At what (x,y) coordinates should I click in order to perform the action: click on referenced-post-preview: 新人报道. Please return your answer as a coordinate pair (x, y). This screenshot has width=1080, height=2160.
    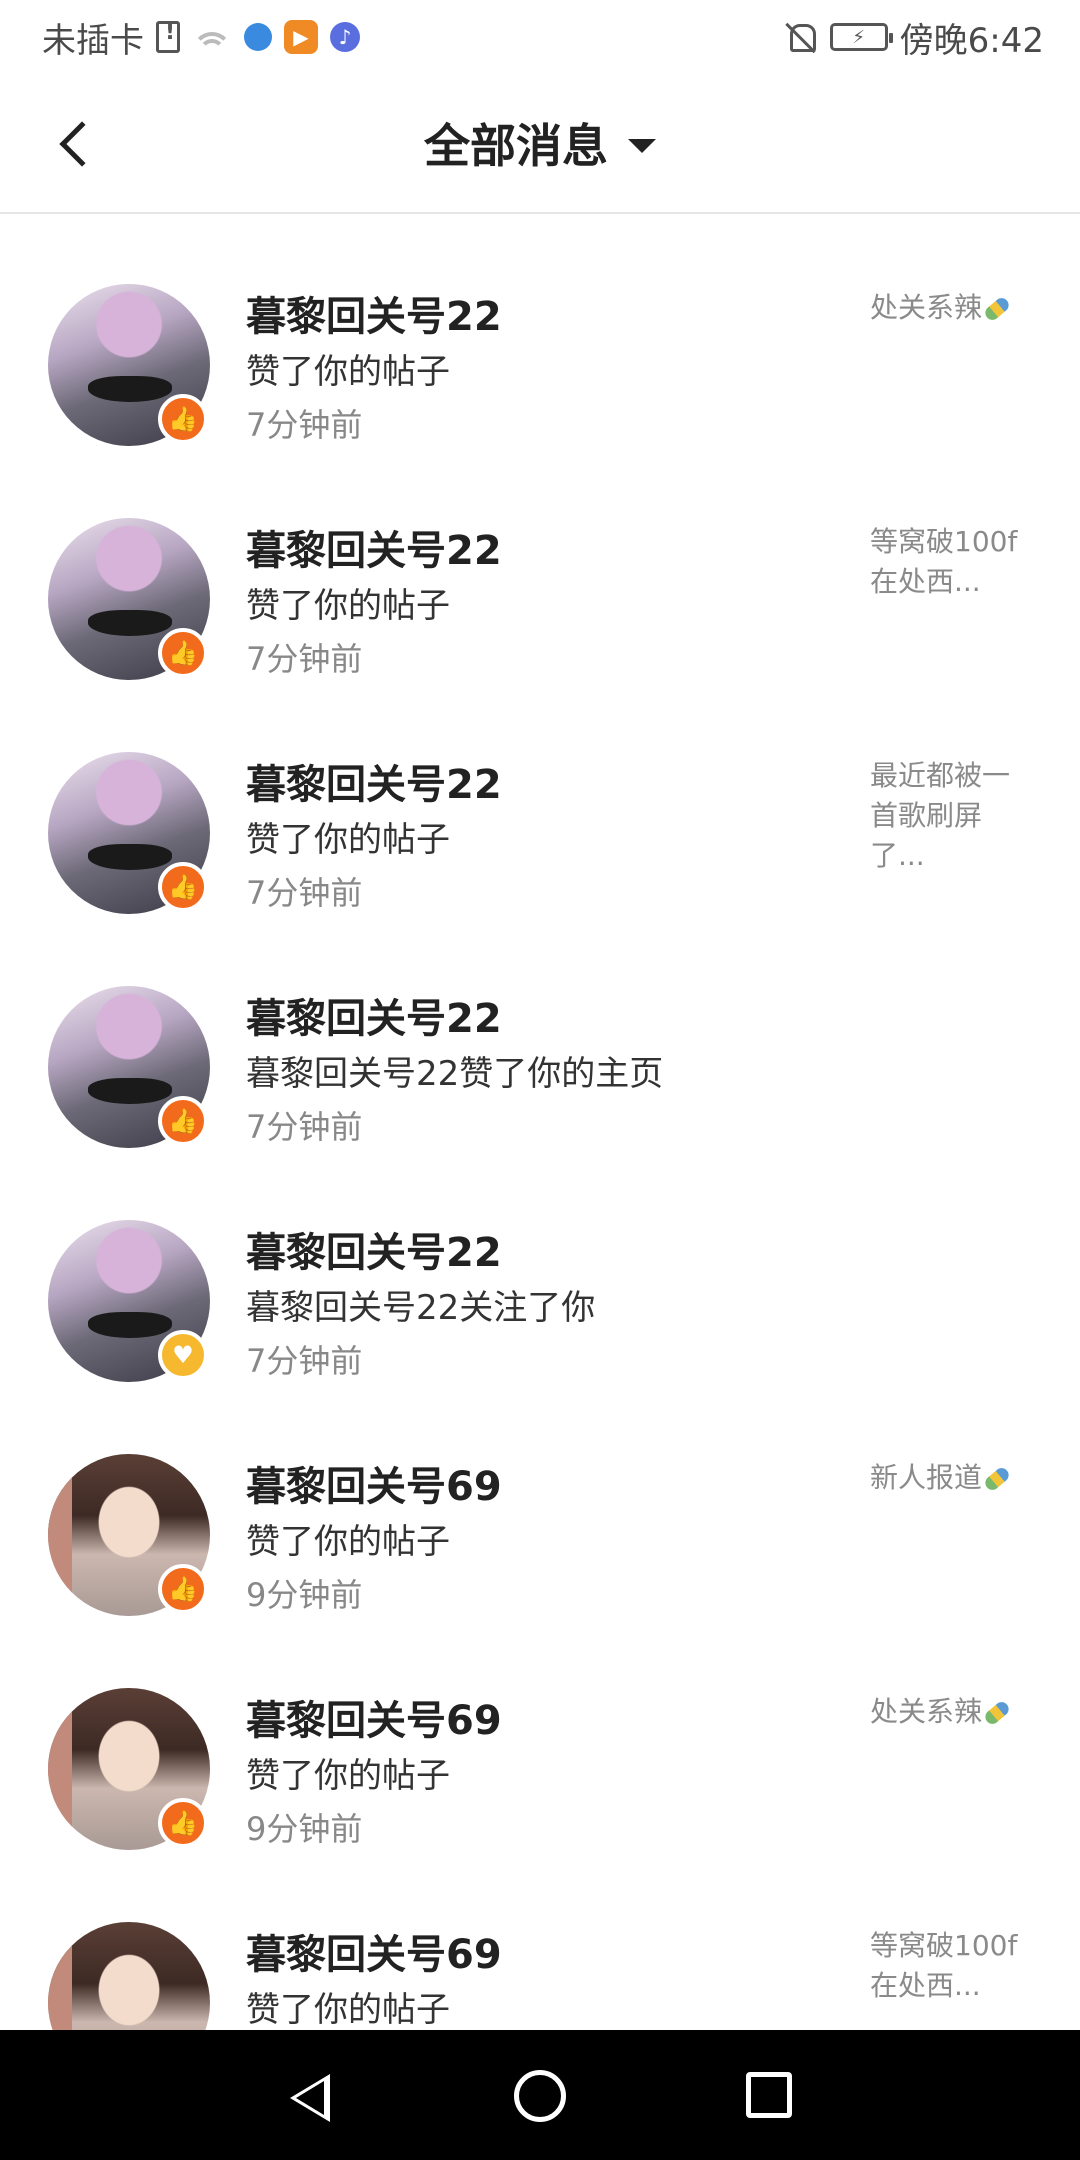
    Looking at the image, I should click on (950, 1478).